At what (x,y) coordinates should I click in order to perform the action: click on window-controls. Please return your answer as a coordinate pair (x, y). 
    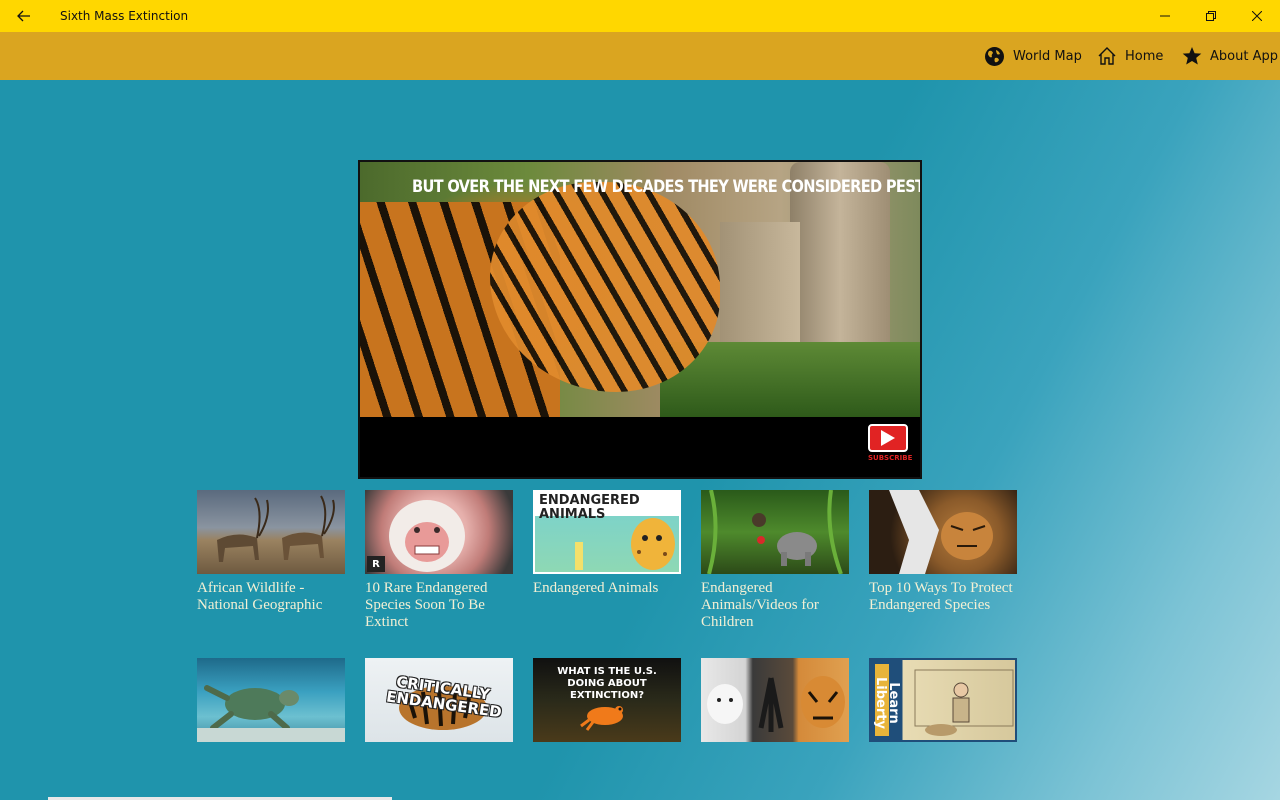
    Looking at the image, I should click on (1211, 16).